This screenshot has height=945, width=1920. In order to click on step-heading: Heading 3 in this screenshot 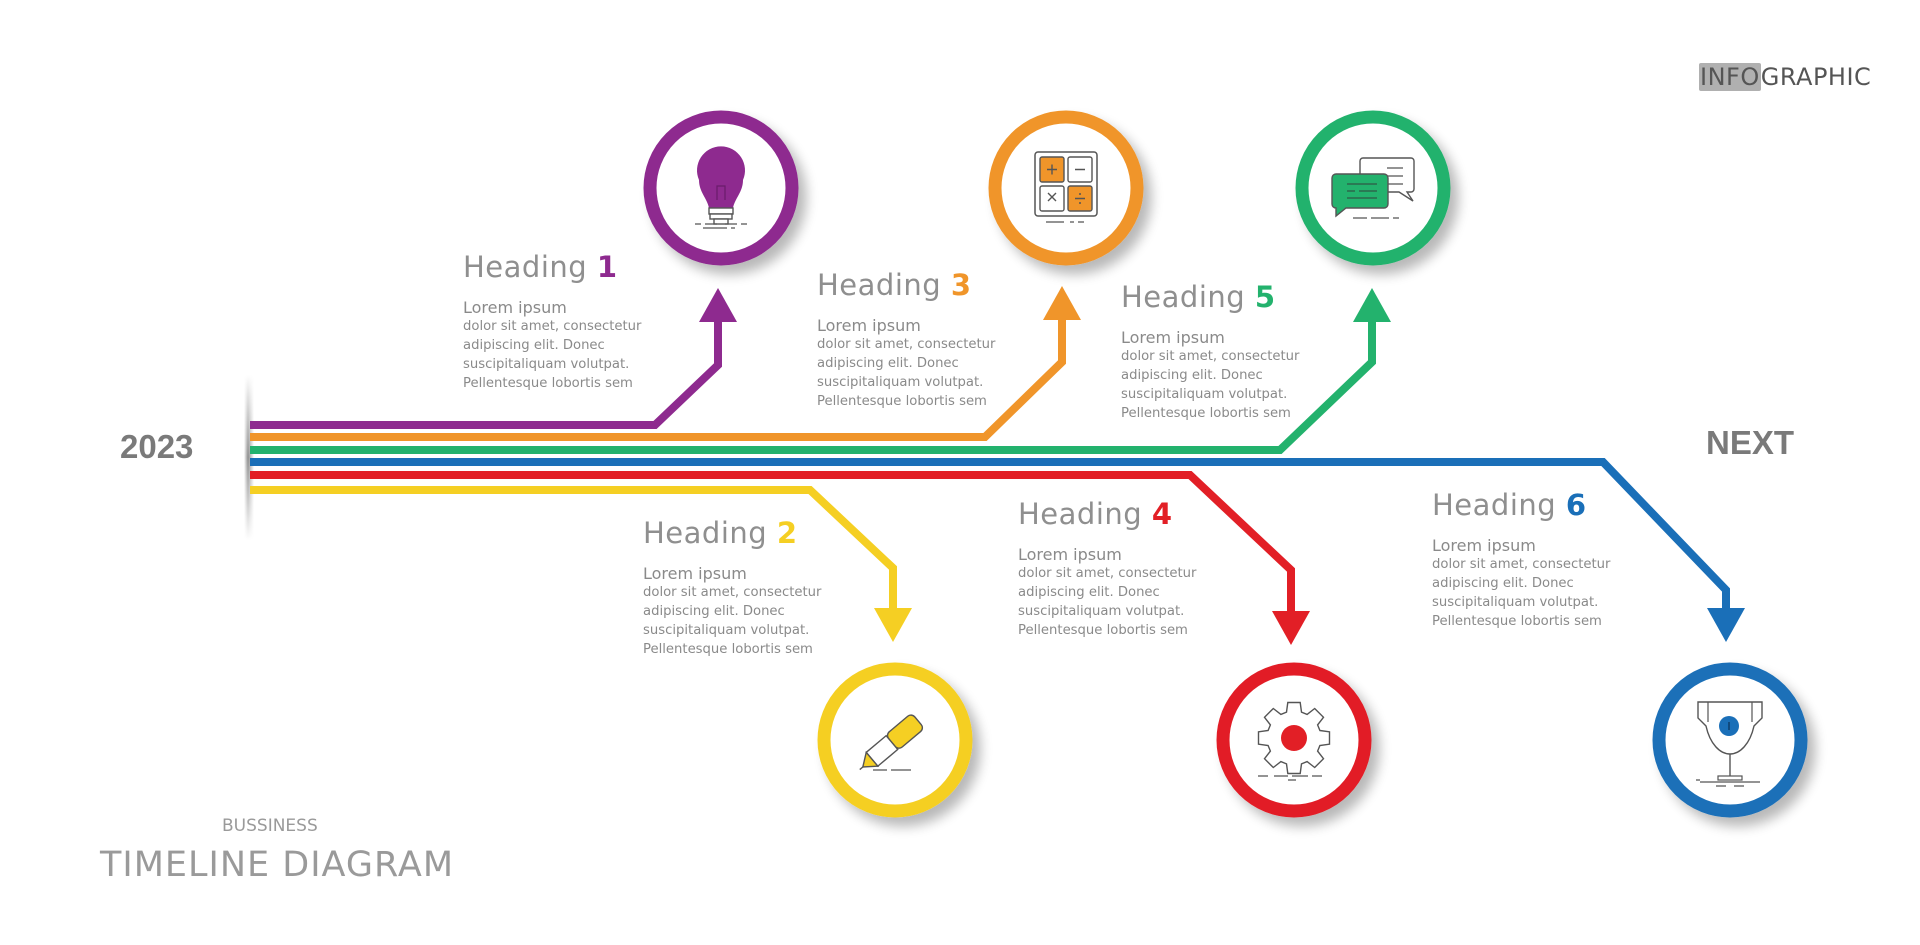, I will do `click(894, 285)`.